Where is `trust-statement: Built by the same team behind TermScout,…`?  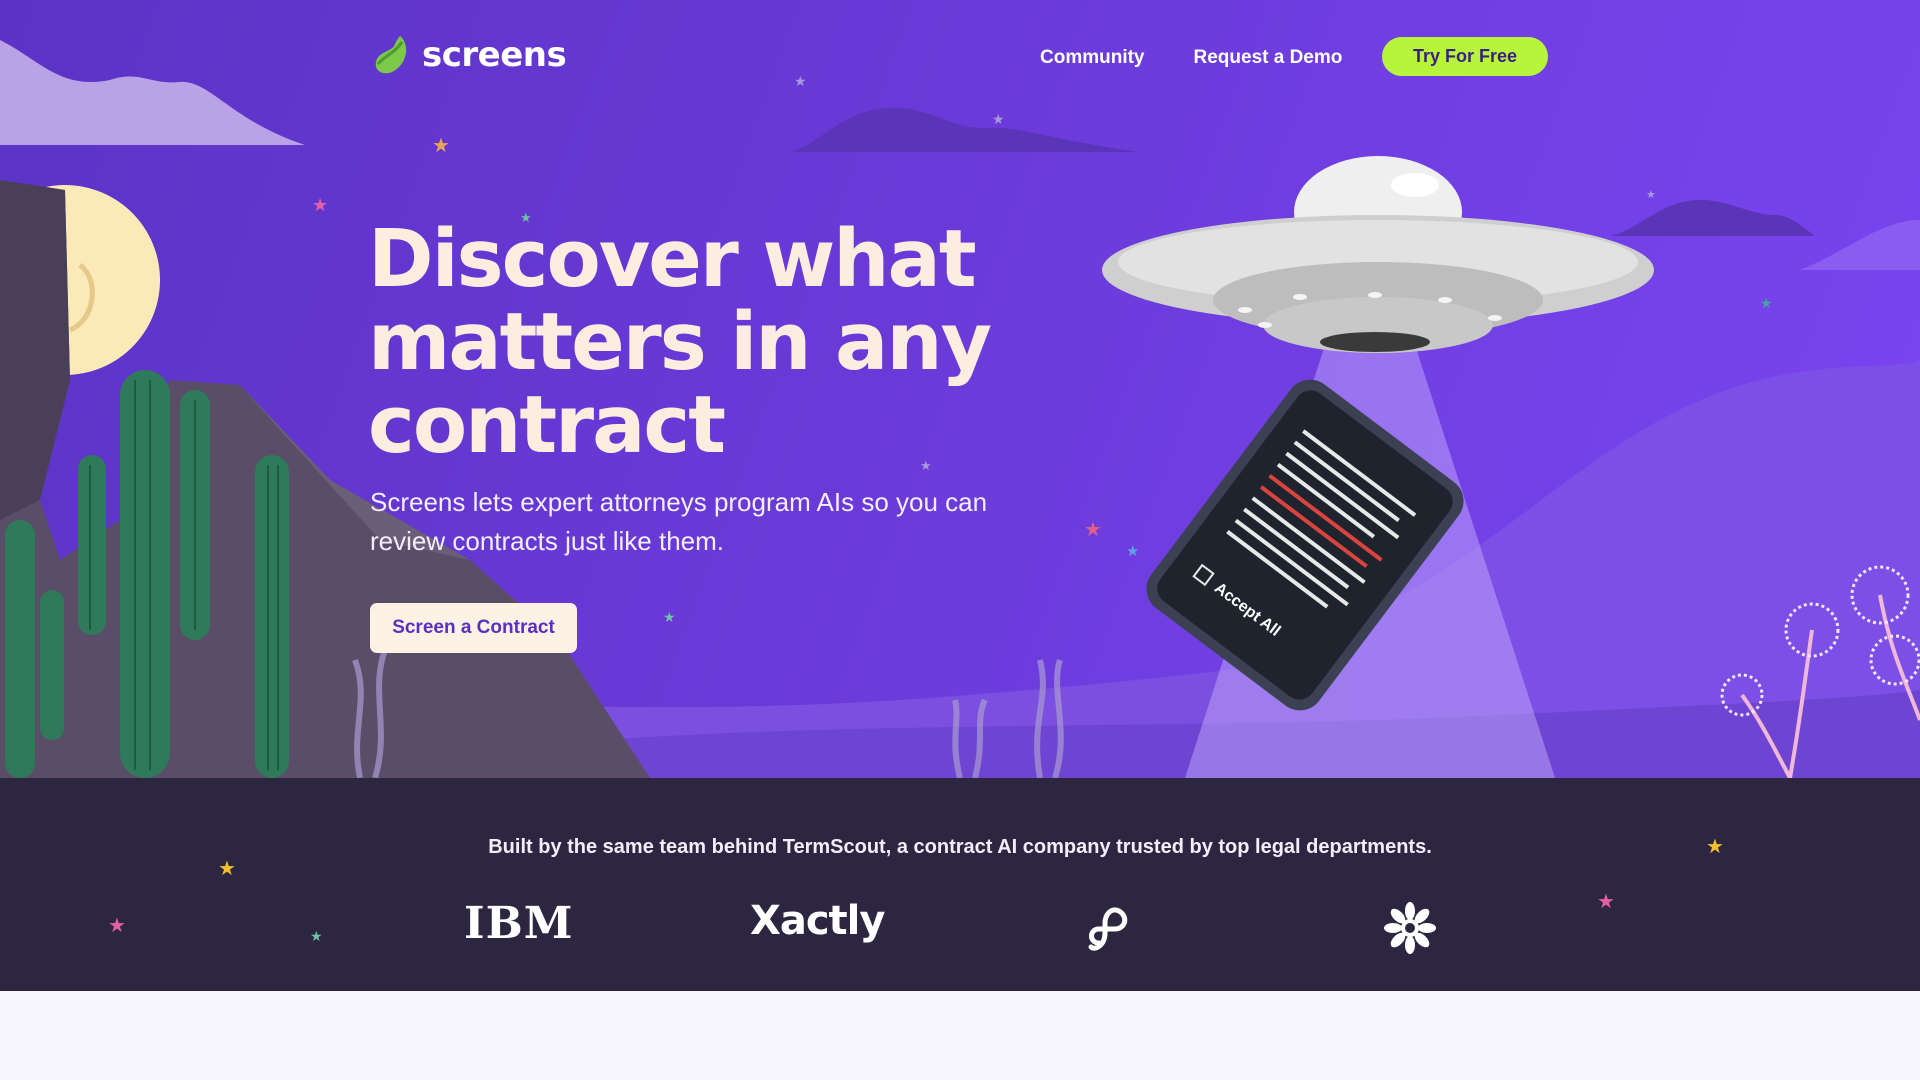
trust-statement: Built by the same team behind TermScout,… is located at coordinates (960, 847).